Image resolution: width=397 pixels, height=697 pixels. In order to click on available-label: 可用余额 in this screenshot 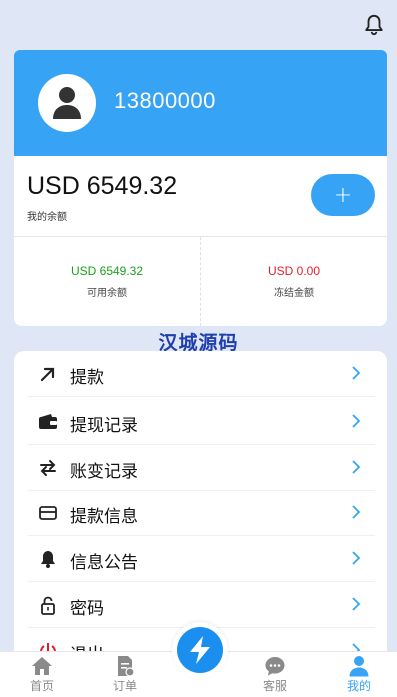, I will do `click(107, 293)`.